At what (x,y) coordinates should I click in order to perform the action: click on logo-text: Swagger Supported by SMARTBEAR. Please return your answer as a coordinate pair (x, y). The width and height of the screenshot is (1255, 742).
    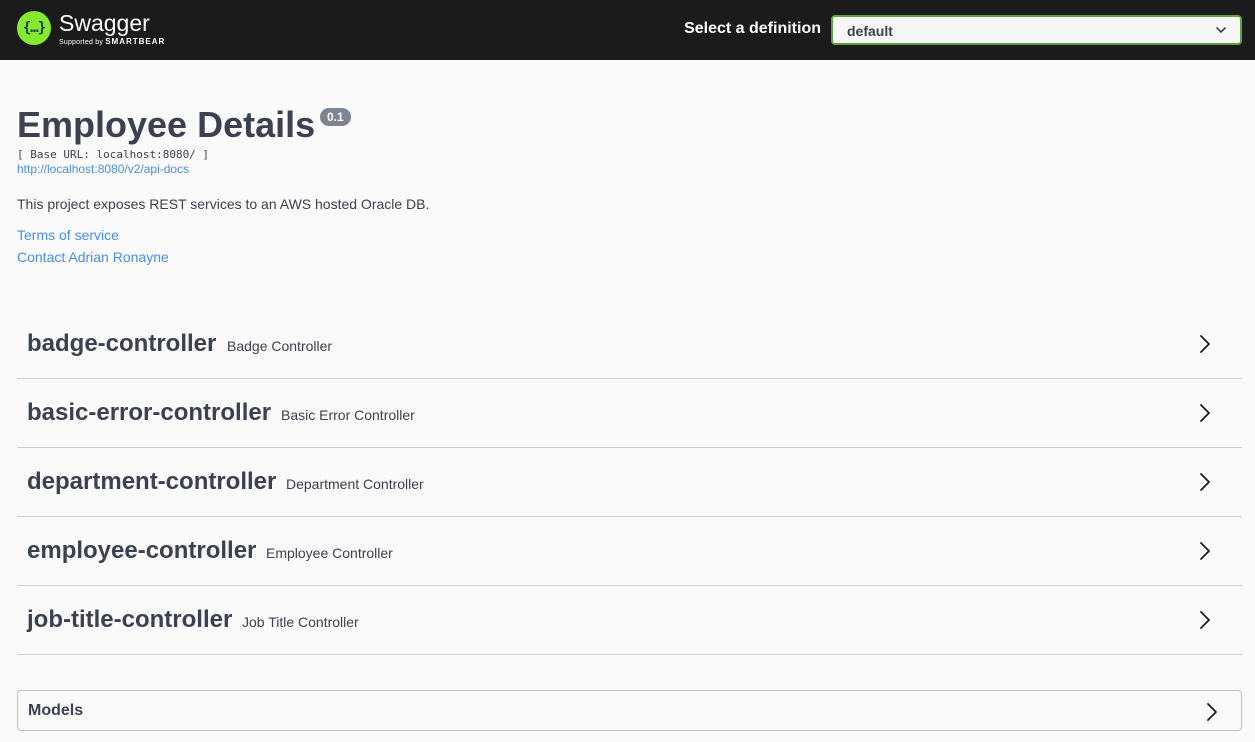
    Looking at the image, I should click on (112, 28).